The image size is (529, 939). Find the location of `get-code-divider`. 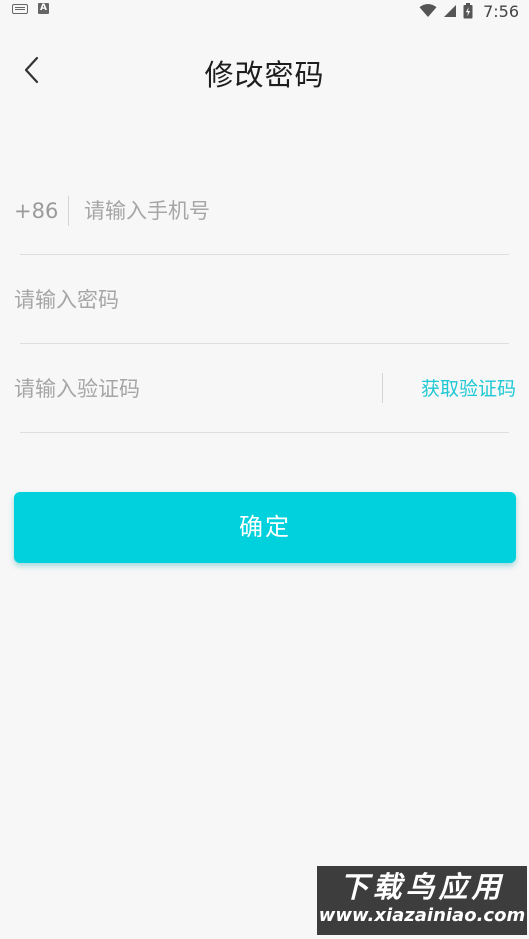

get-code-divider is located at coordinates (382, 388).